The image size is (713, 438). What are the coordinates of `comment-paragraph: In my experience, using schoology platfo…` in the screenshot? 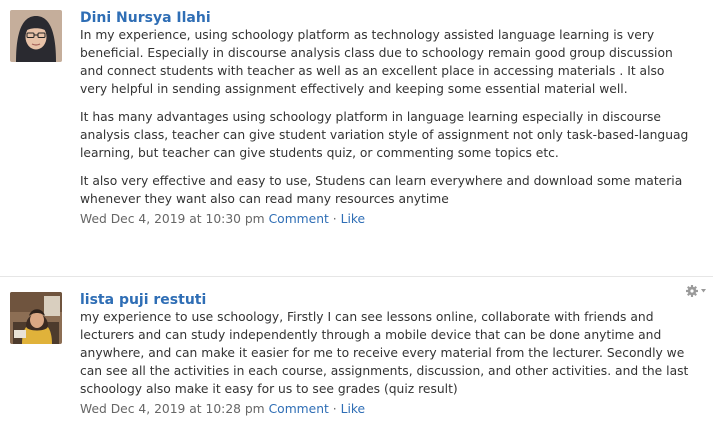 It's located at (396, 62).